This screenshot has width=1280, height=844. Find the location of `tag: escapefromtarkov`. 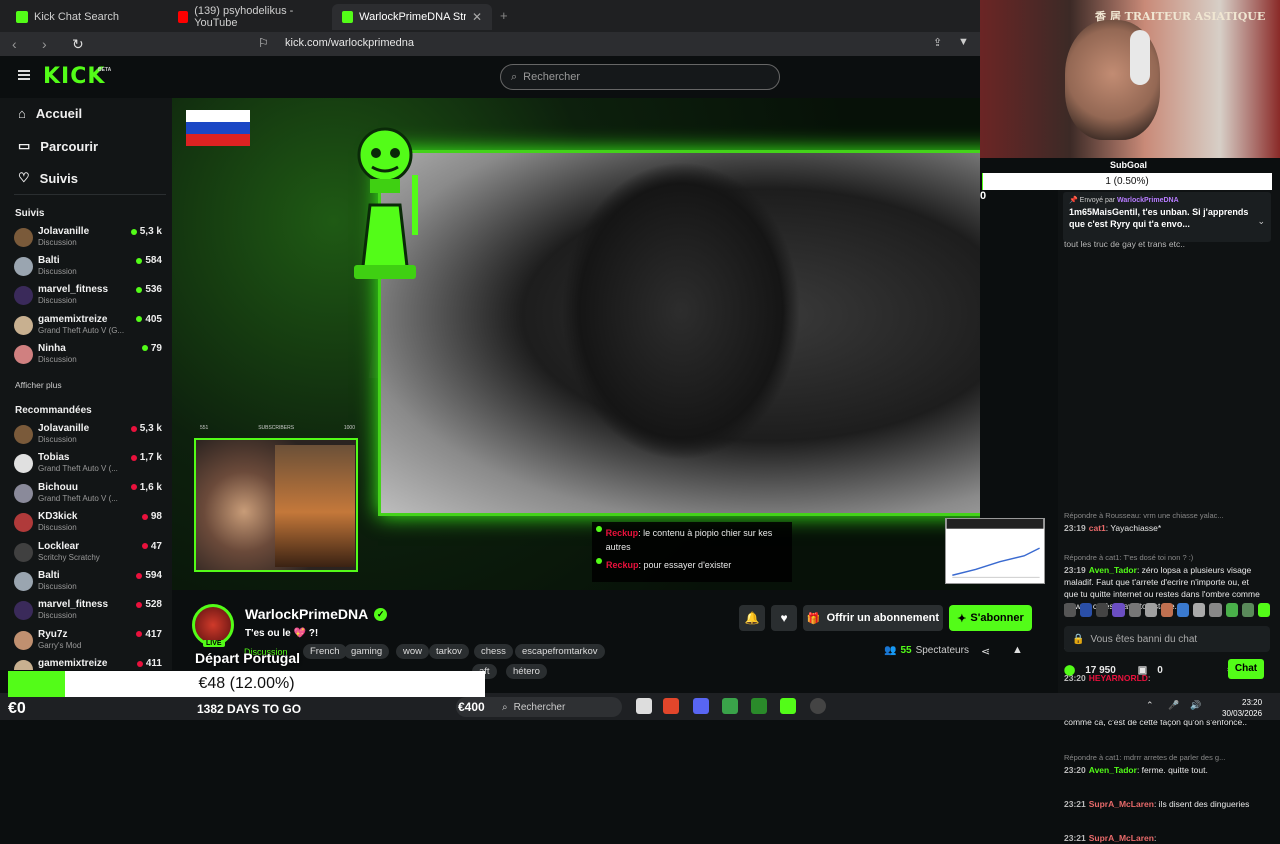

tag: escapefromtarkov is located at coordinates (560, 651).